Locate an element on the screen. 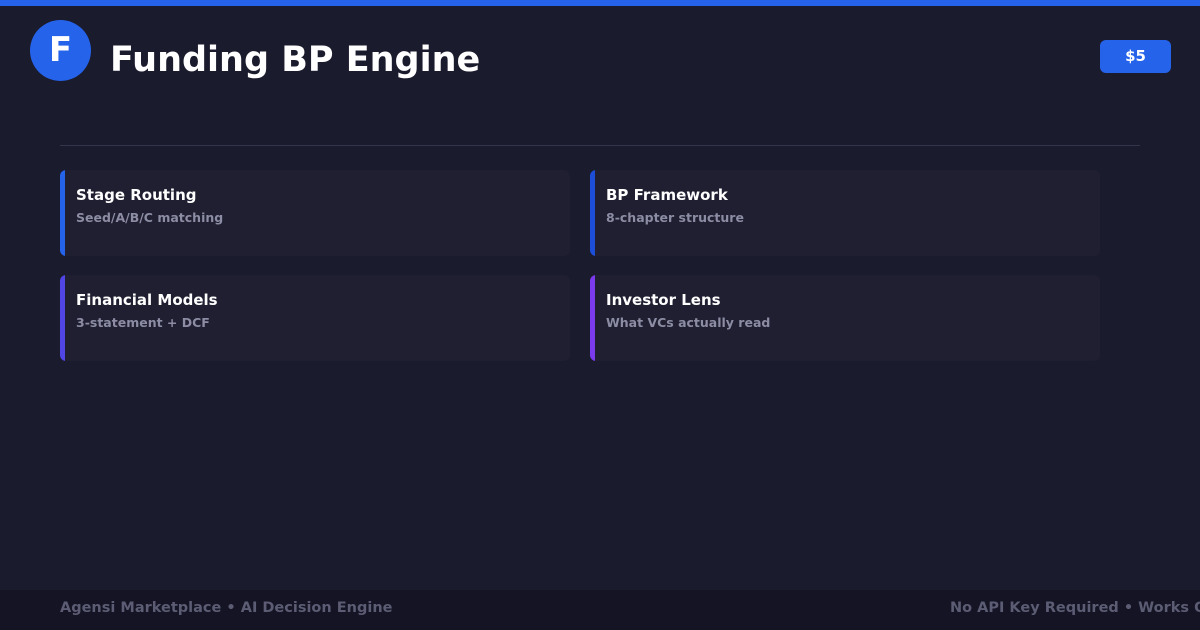 This screenshot has width=1200, height=630. feature-card-title: BP Framework is located at coordinates (667, 195).